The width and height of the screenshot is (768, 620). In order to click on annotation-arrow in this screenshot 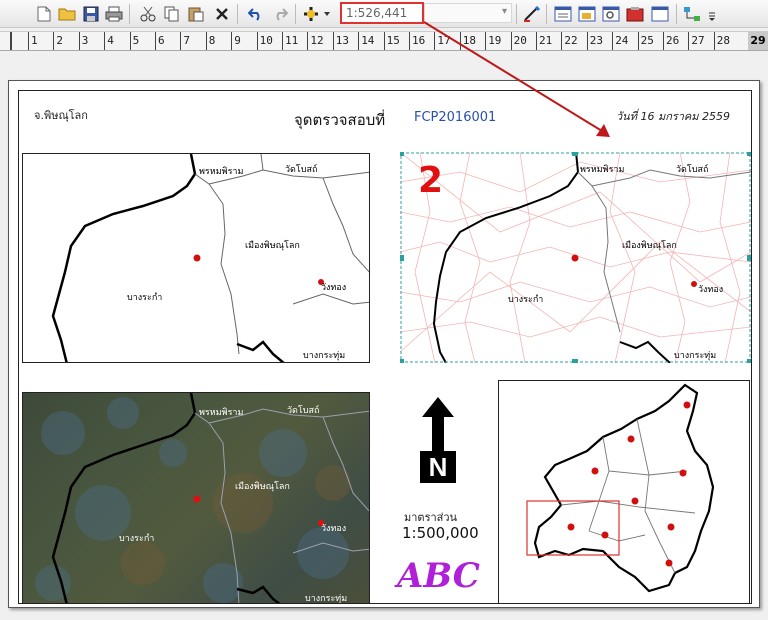, I will do `click(516, 79)`.